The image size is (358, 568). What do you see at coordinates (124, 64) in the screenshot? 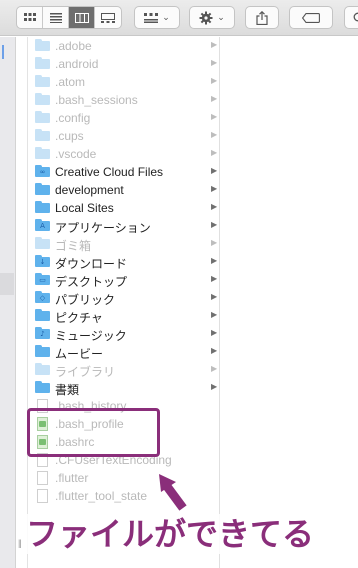
I see `folder-row: .android ▶` at bounding box center [124, 64].